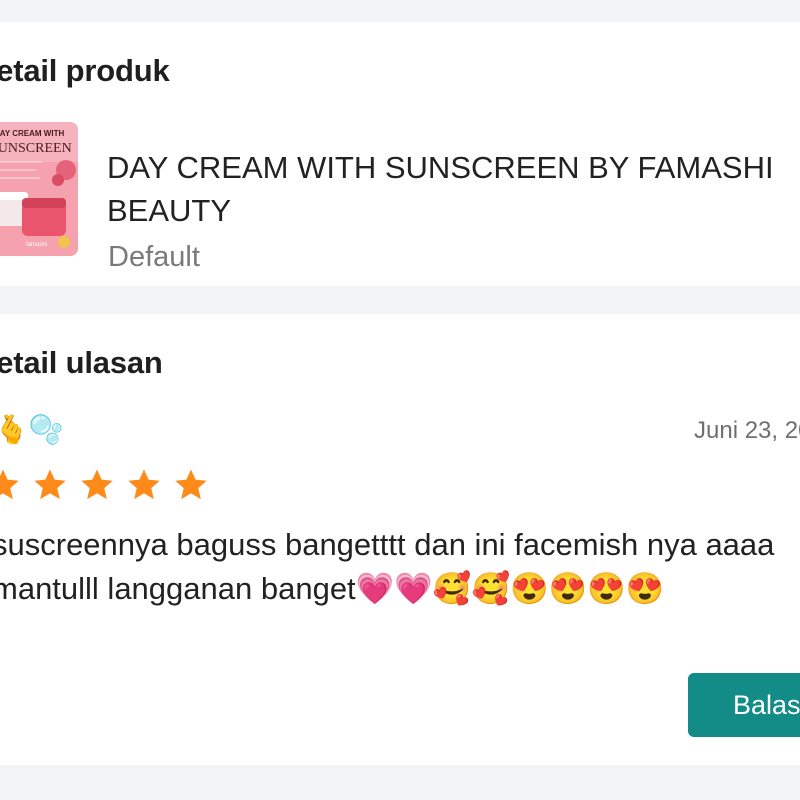  I want to click on product-section-title: Detail produk, so click(85, 70).